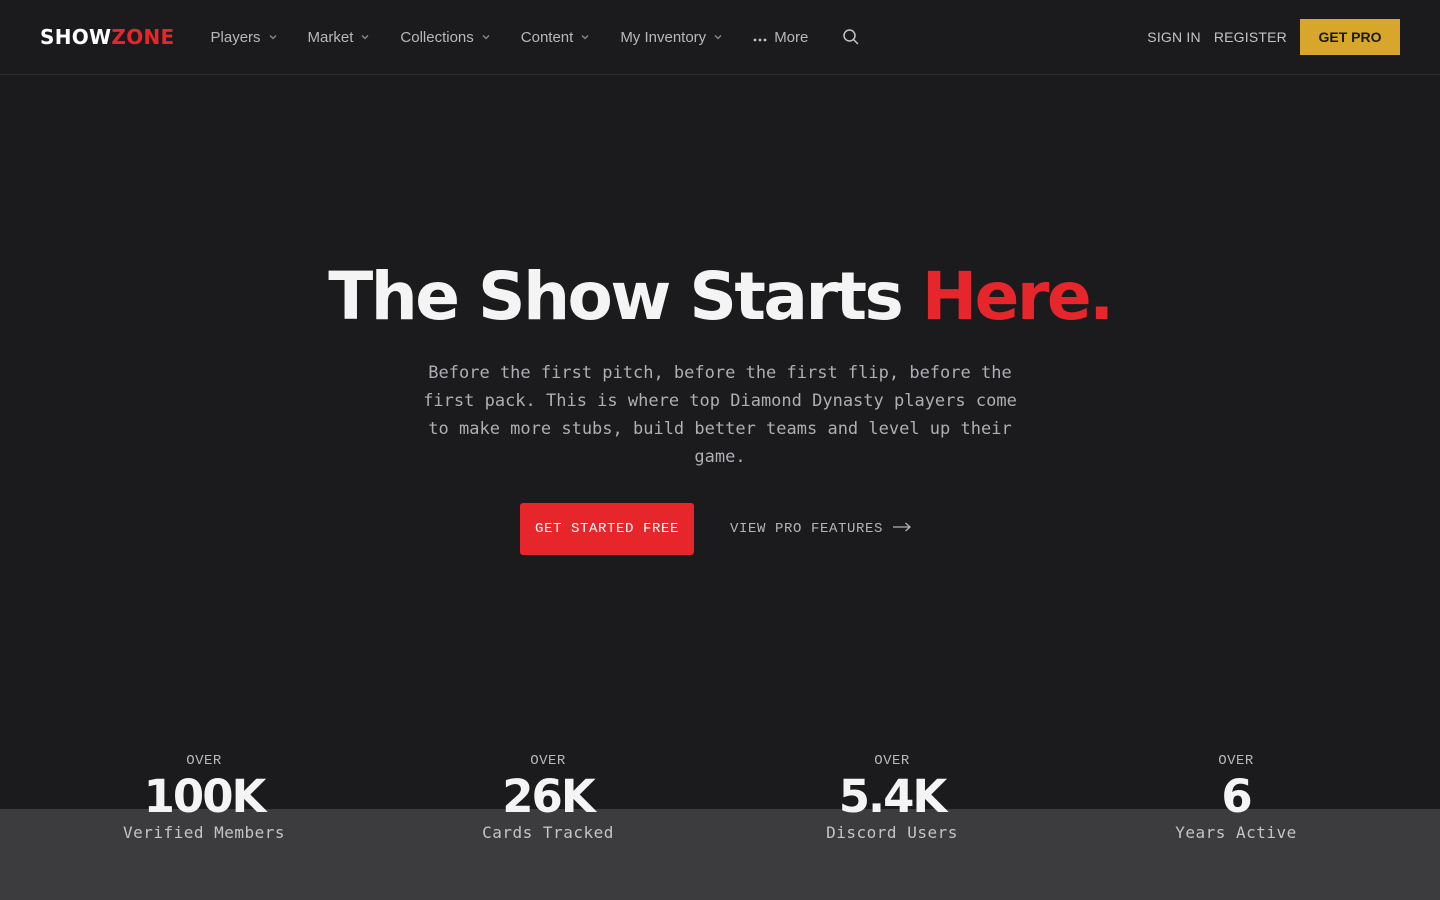 The height and width of the screenshot is (900, 1440). Describe the element at coordinates (1236, 832) in the screenshot. I see `stat-label: Years Active` at that location.